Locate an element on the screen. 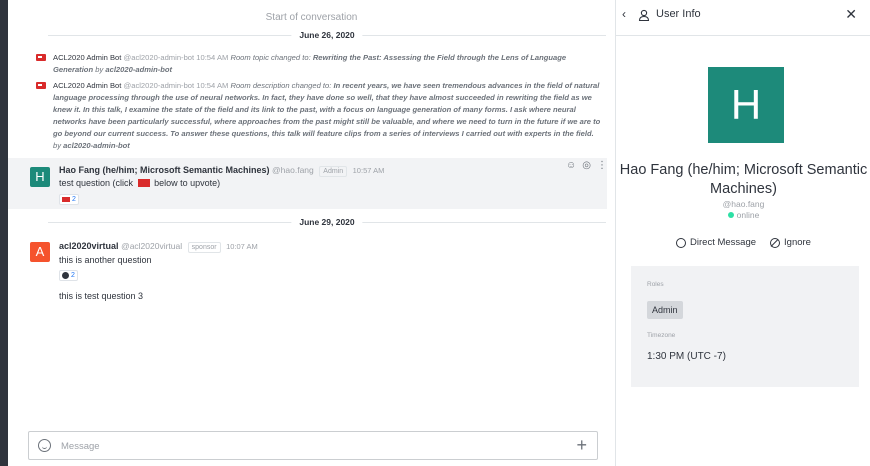 This screenshot has height=466, width=870. reaction-flag: 2 is located at coordinates (69, 199).